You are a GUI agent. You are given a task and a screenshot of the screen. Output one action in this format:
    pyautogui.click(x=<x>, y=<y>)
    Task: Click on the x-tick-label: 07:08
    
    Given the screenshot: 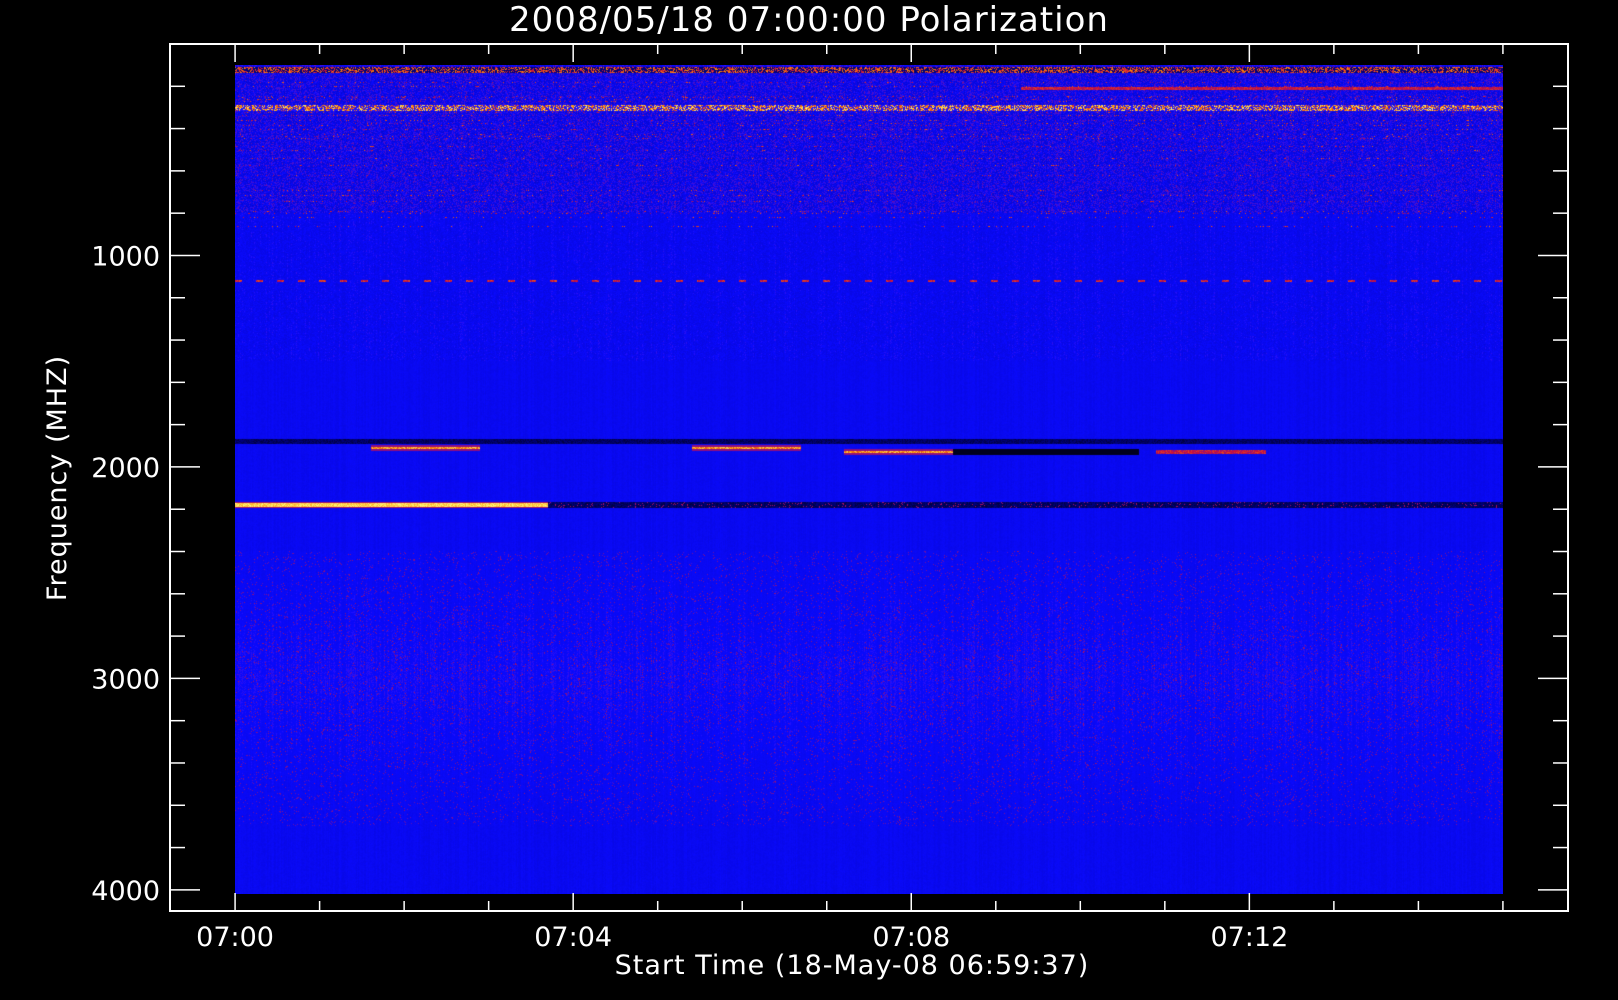 What is the action you would take?
    pyautogui.click(x=911, y=937)
    